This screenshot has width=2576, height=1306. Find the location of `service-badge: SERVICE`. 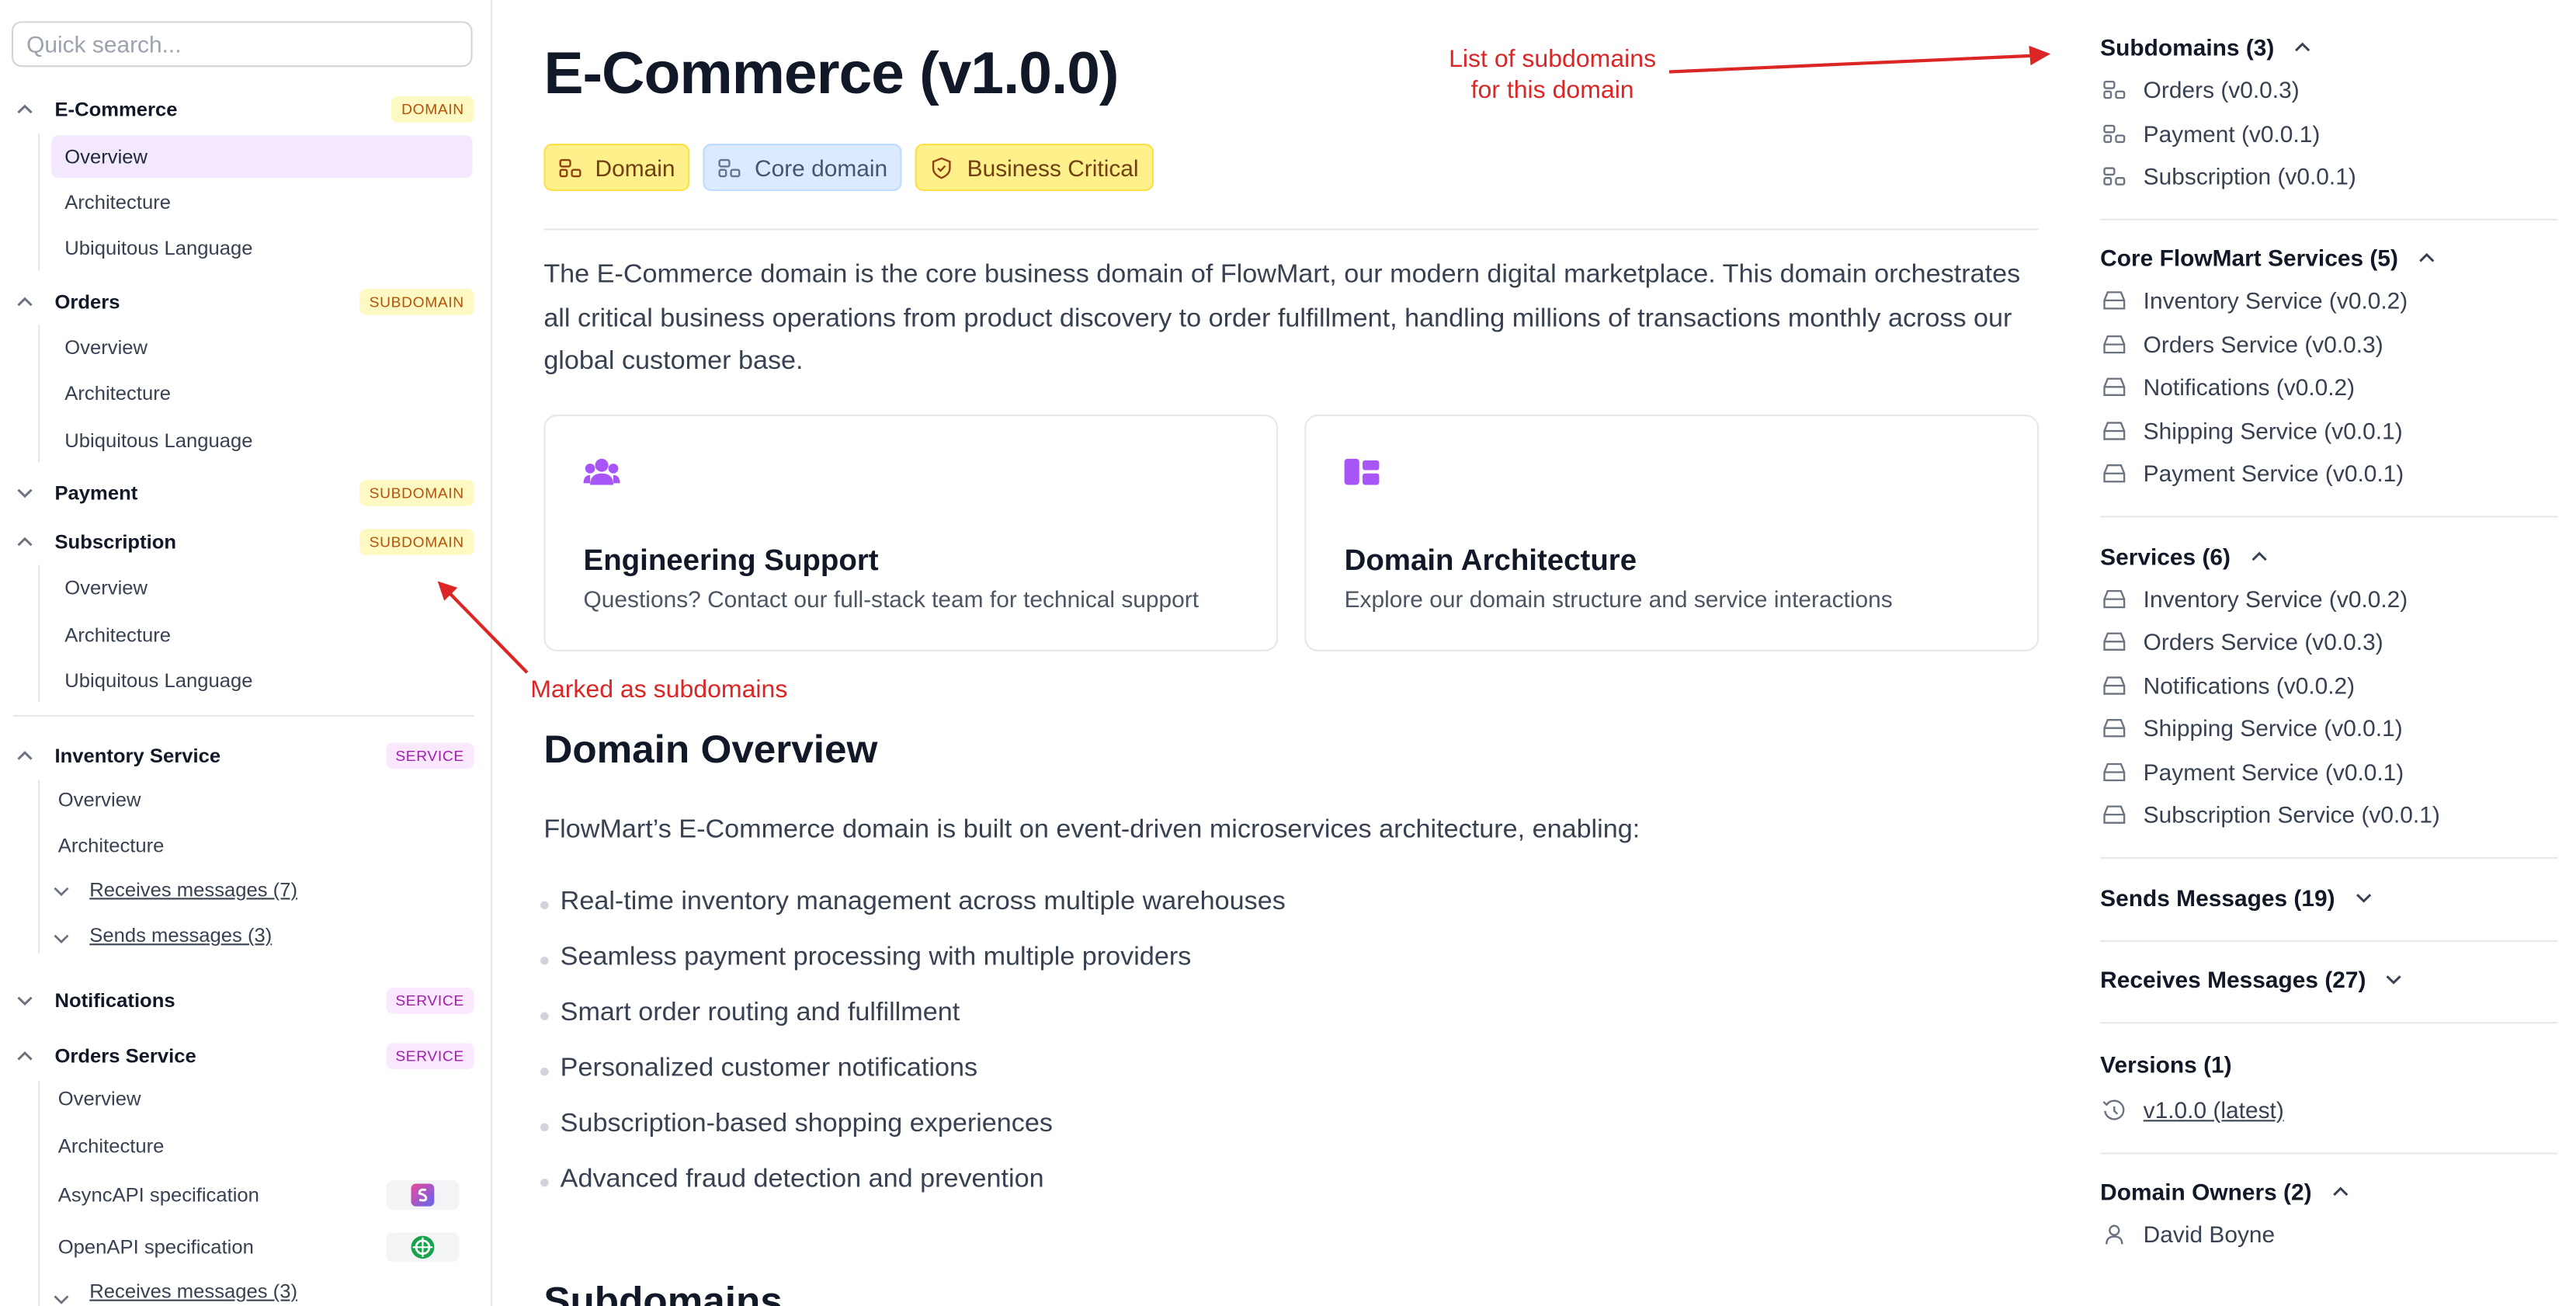

service-badge: SERVICE is located at coordinates (429, 1056).